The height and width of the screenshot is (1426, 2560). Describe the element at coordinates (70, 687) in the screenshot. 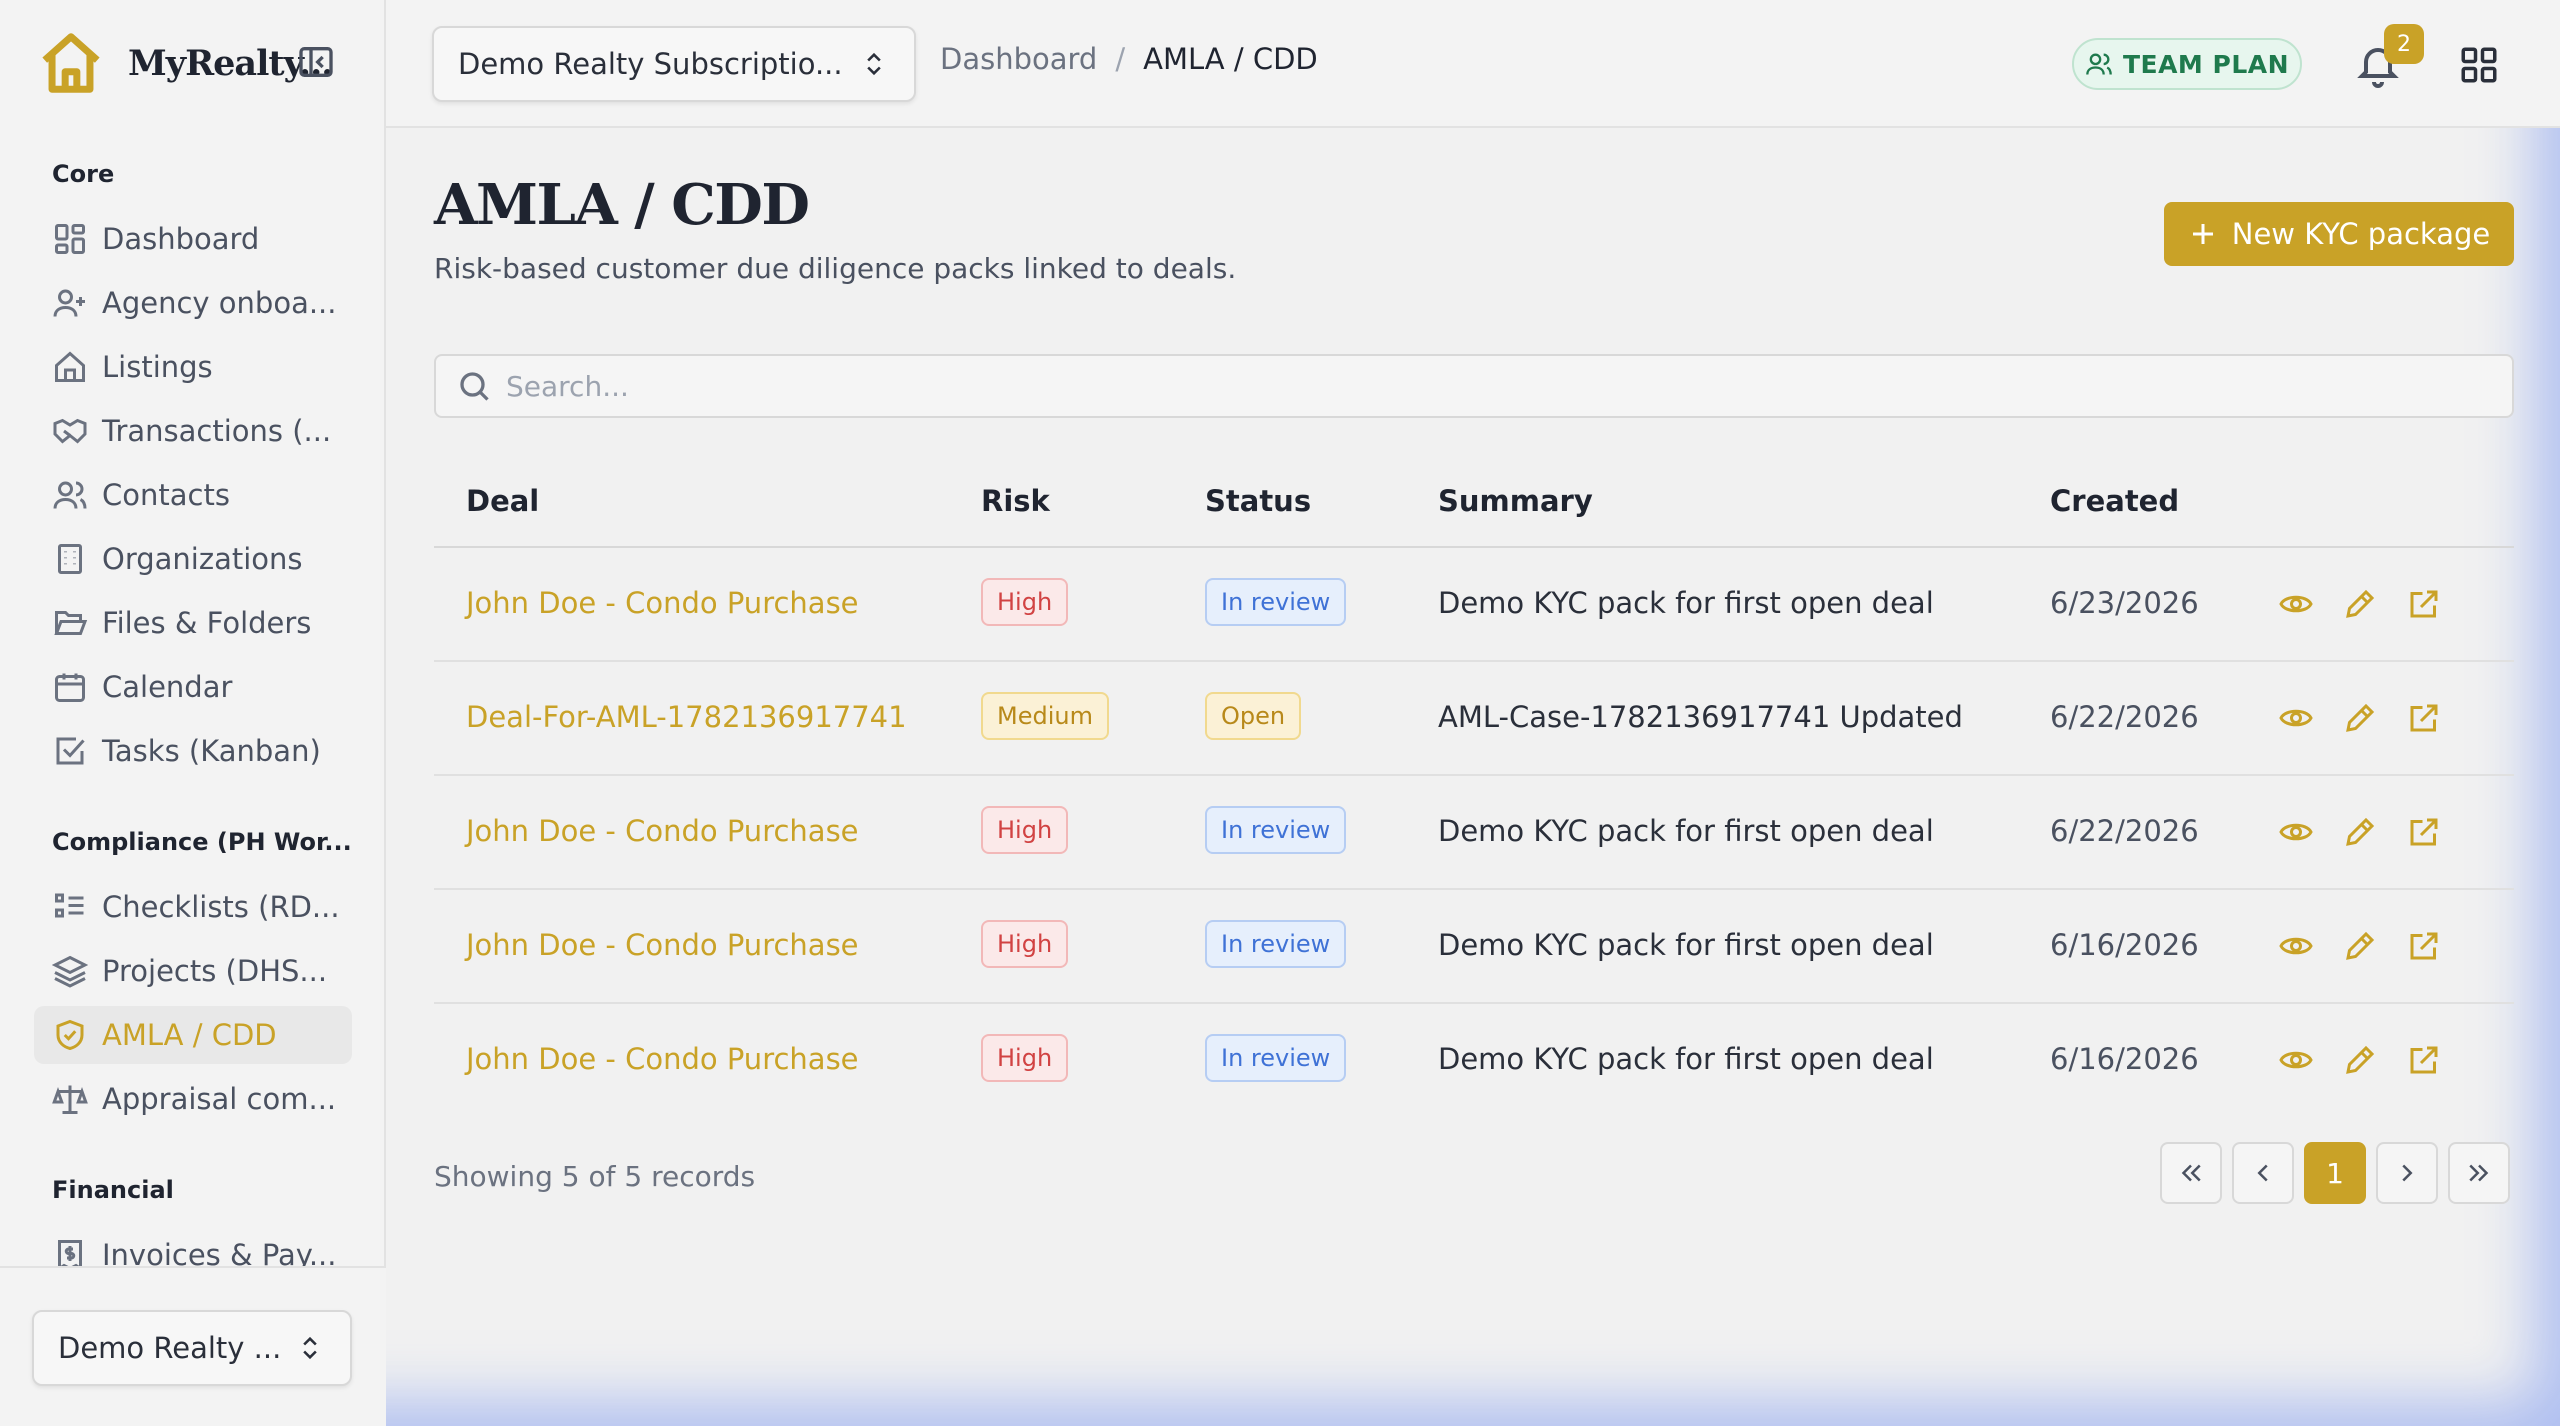

I see `calendar-icon` at that location.